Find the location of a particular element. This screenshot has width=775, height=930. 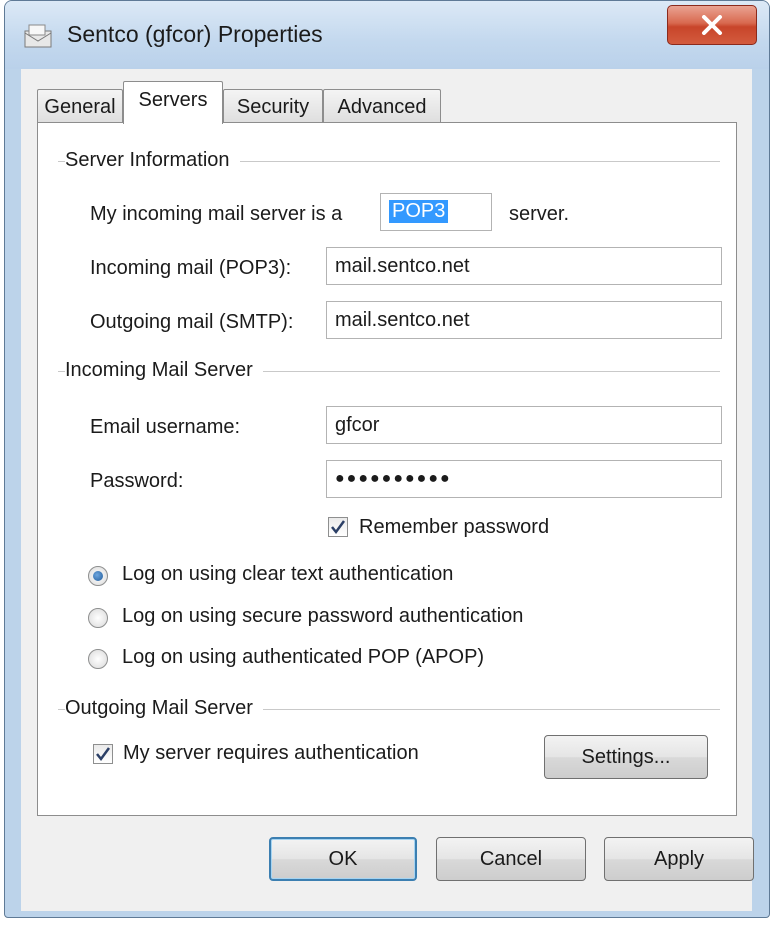

window-title: Sentco (gfcor) Properties is located at coordinates (195, 34).